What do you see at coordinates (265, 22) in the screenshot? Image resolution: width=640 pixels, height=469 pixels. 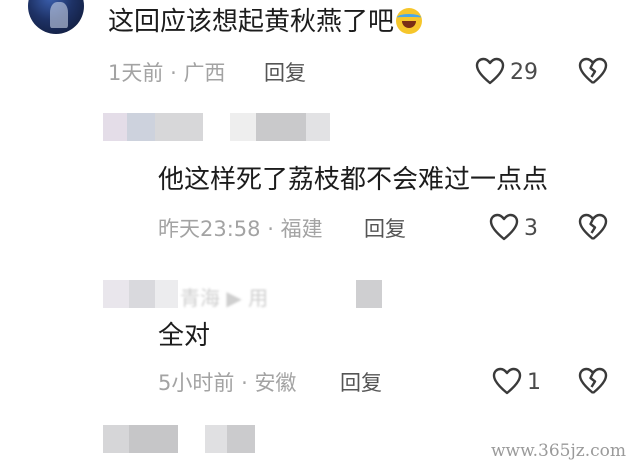 I see `comment-1-text: 这回应该想起黄秋燕了吧` at bounding box center [265, 22].